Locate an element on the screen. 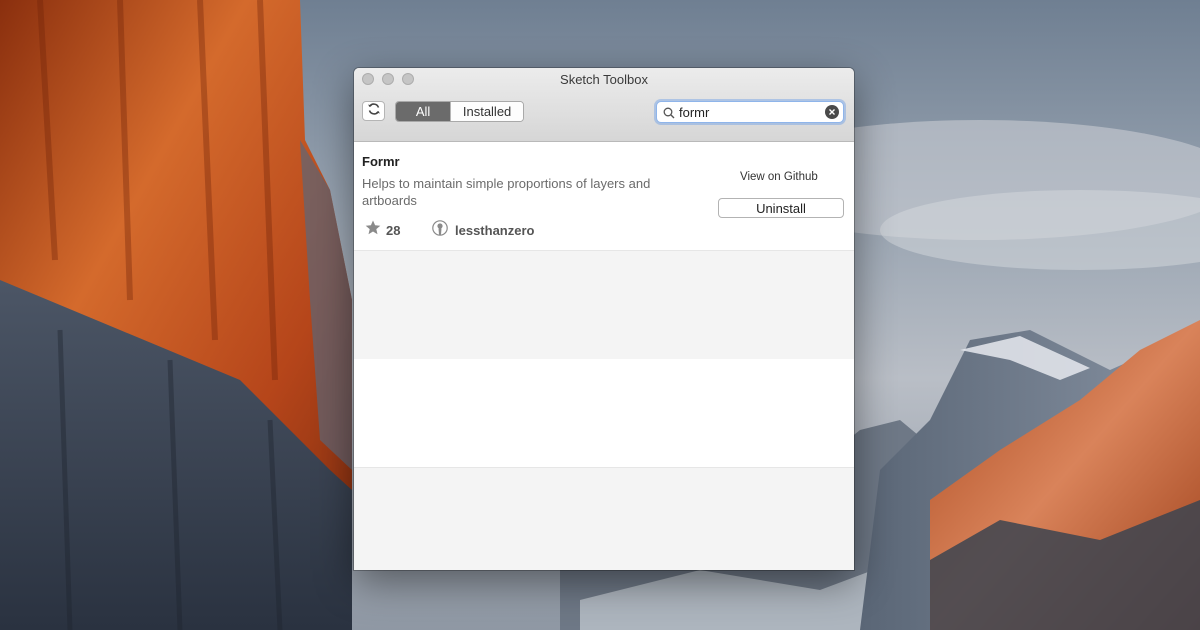  search-input is located at coordinates (749, 112).